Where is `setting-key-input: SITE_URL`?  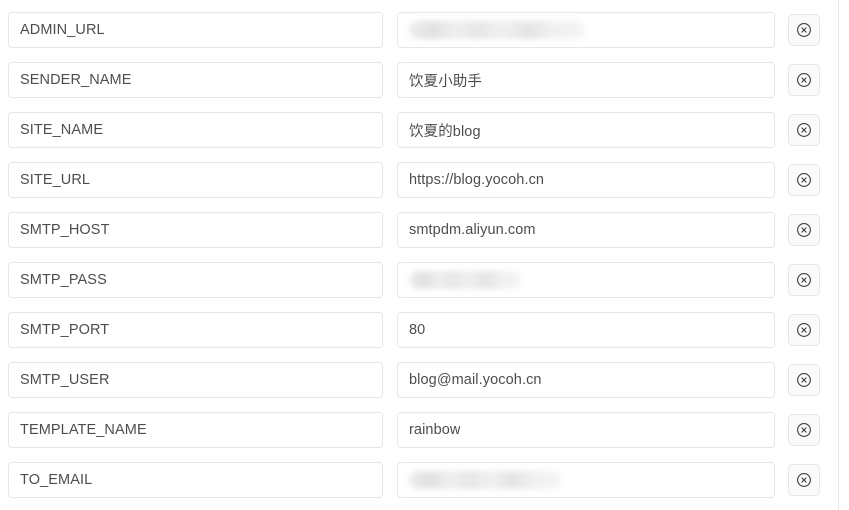 setting-key-input: SITE_URL is located at coordinates (195, 180).